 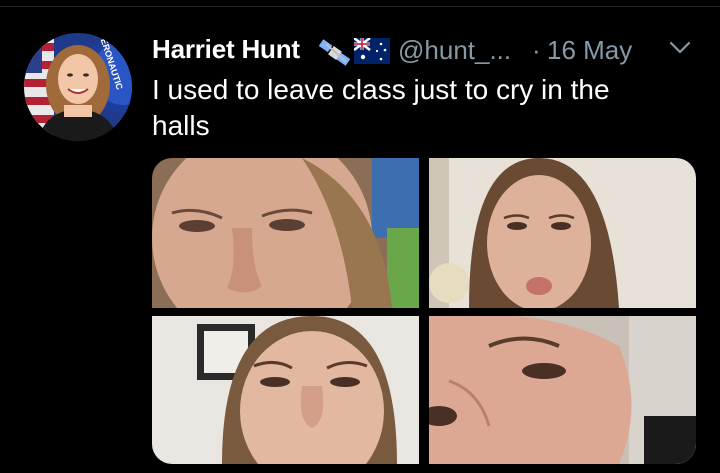 What do you see at coordinates (360, 6) in the screenshot?
I see `divider` at bounding box center [360, 6].